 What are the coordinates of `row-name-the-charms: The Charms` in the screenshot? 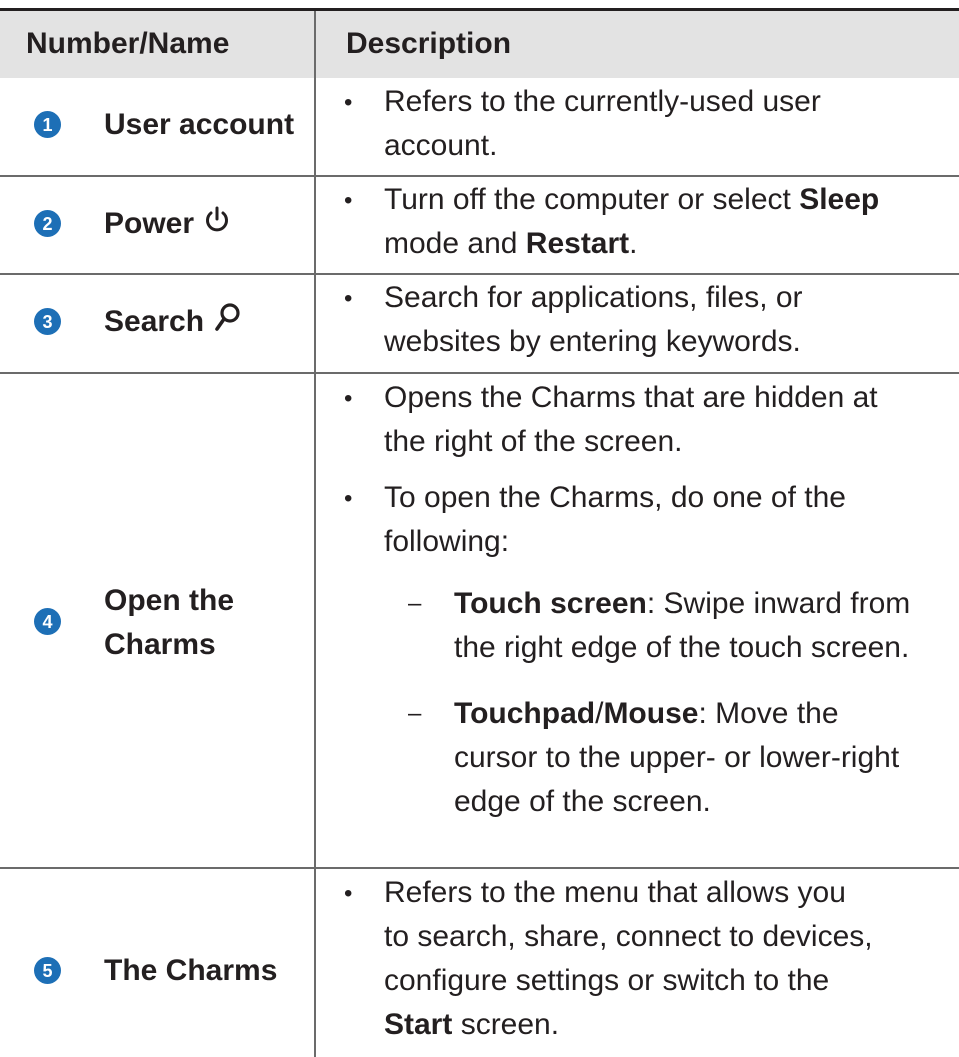 It's located at (191, 970).